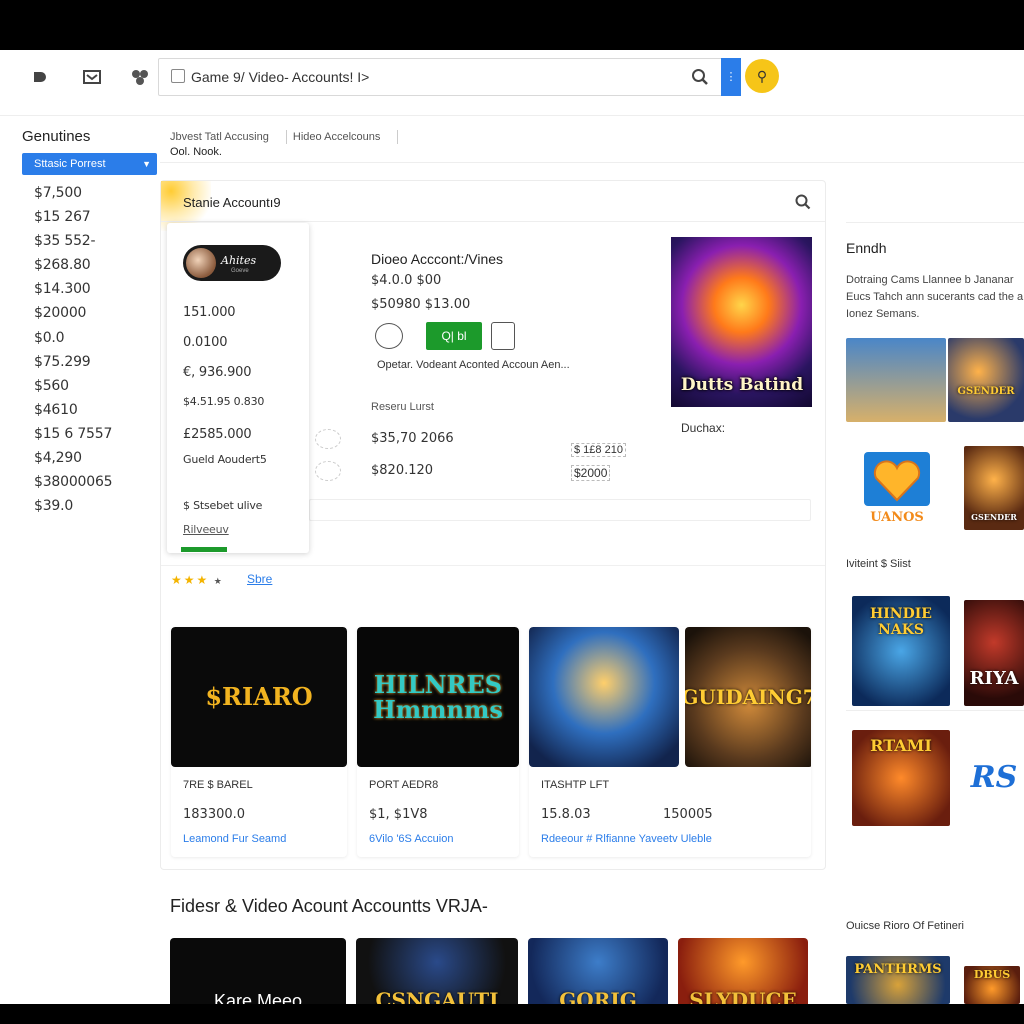  Describe the element at coordinates (994, 777) in the screenshot. I see `rail-thumbnail-title: RS` at that location.